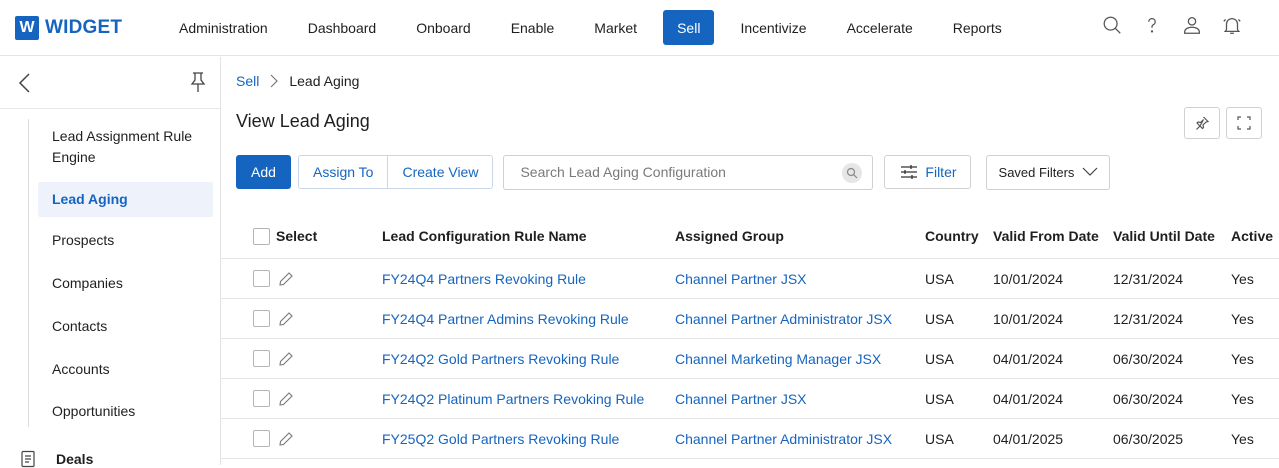  What do you see at coordinates (1028, 358) in the screenshot?
I see `valid-from-cell: 04/01/2024` at bounding box center [1028, 358].